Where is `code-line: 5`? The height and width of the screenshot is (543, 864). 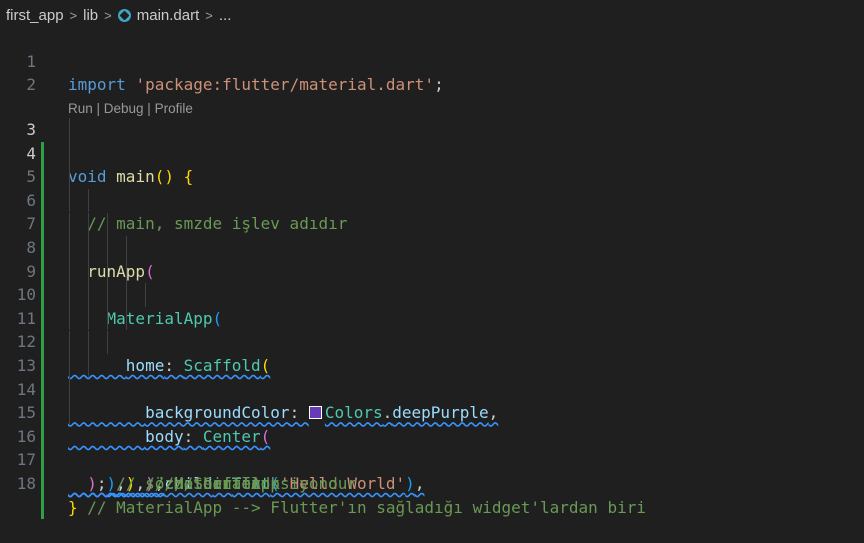 code-line: 5 is located at coordinates (432, 177).